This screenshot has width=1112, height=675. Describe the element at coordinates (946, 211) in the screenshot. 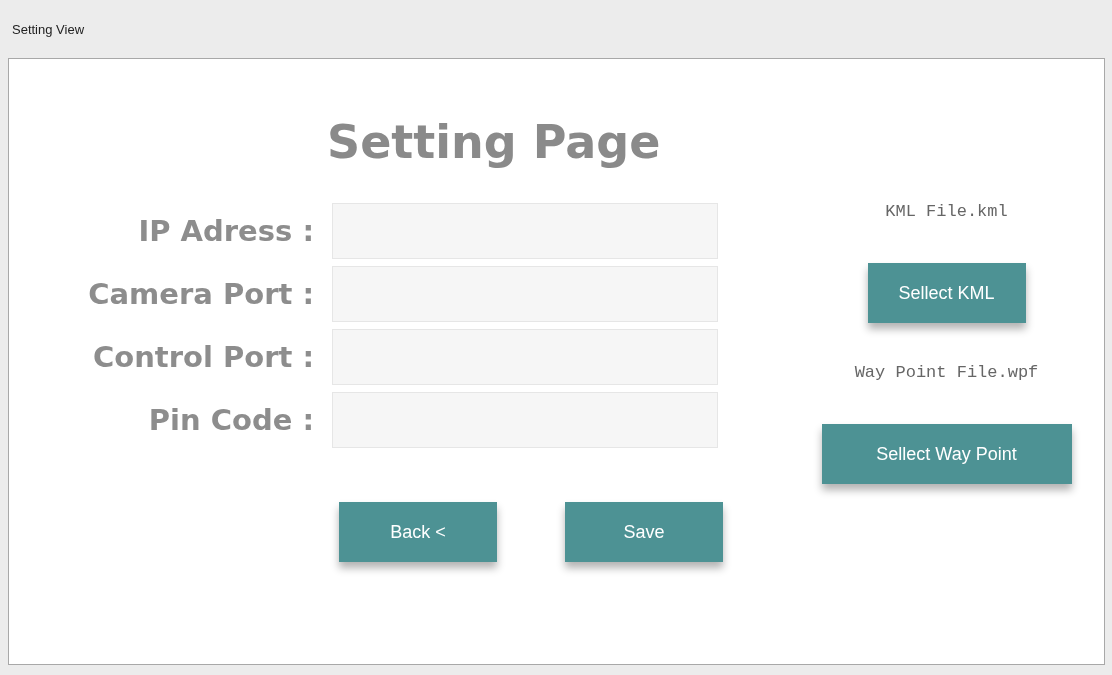

I see `file-name: KML File.kml` at that location.